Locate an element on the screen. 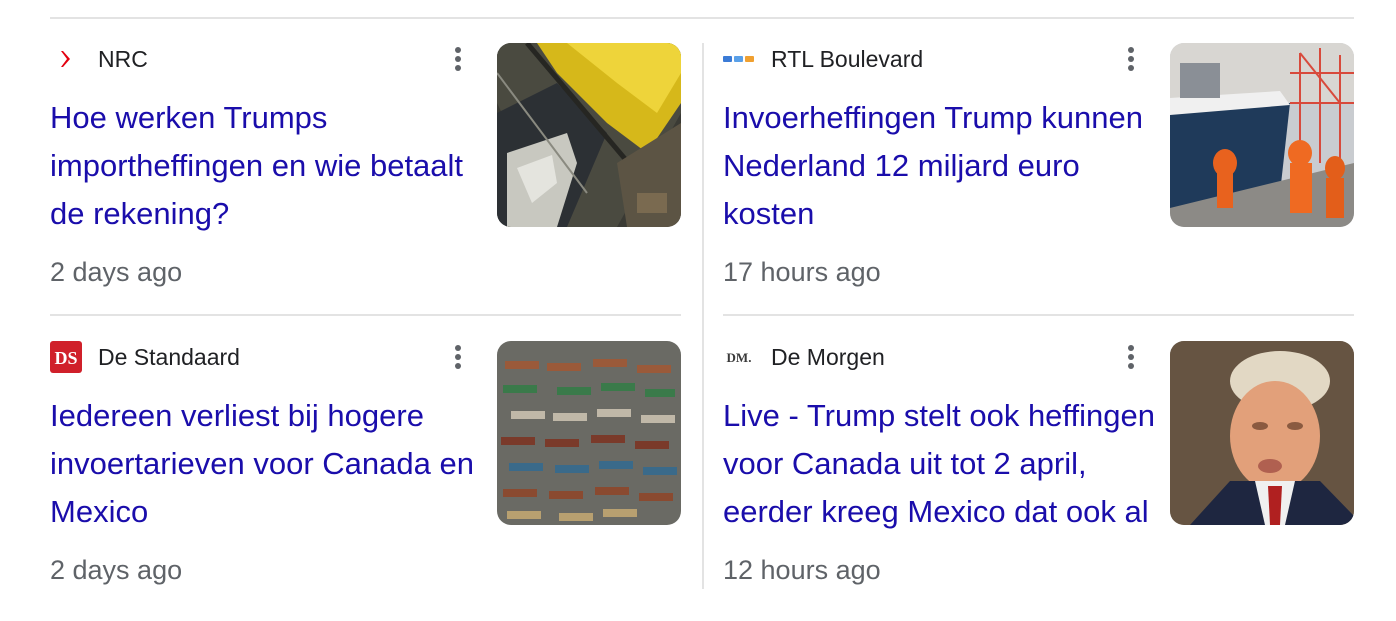  svg-text: DS is located at coordinates (65, 358).